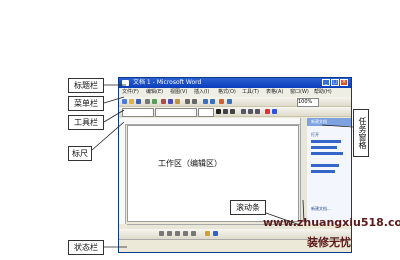  Describe the element at coordinates (86, 122) in the screenshot. I see `label-toolbar: 工具栏` at that location.